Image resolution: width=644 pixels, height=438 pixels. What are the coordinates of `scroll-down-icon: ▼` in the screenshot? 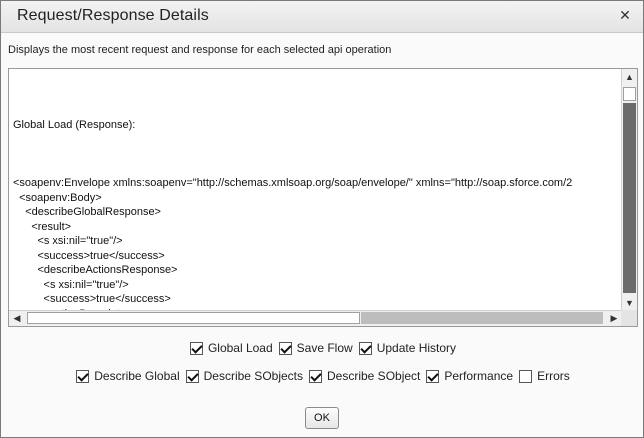 It's located at (629, 303).